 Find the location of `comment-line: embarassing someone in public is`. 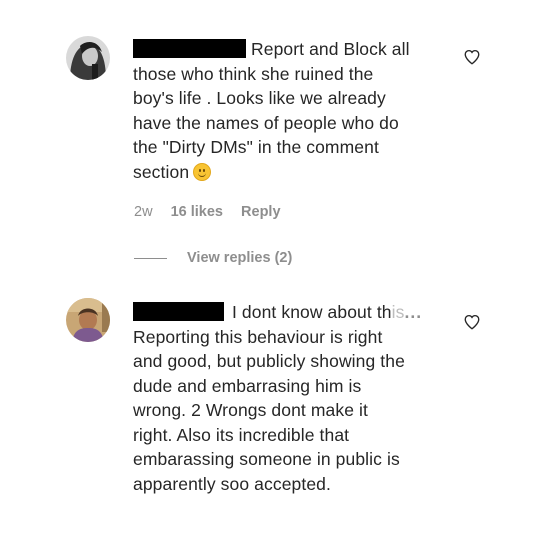

comment-line: embarassing someone in public is is located at coordinates (266, 459).